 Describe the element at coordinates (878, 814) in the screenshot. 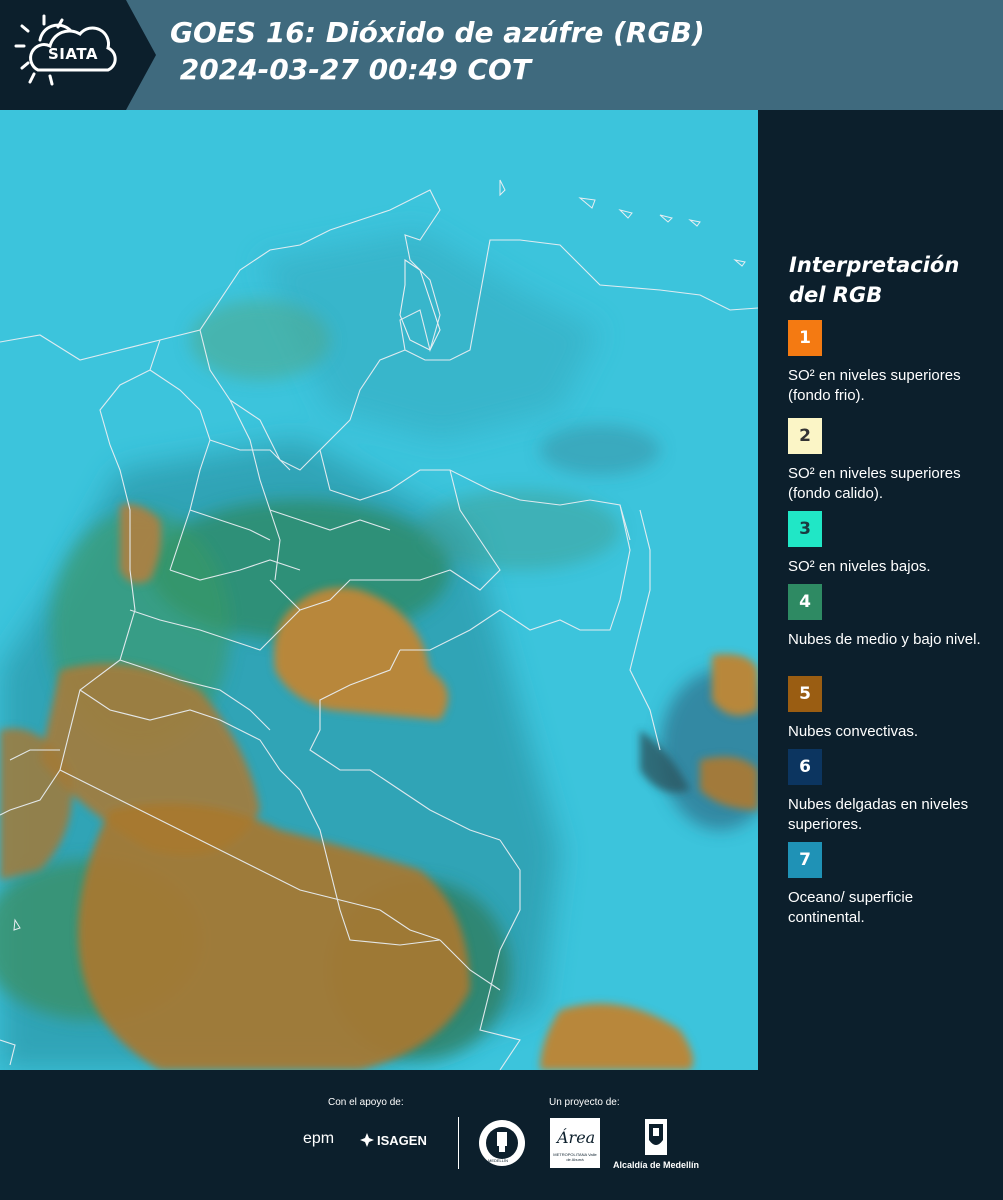

I see `legend-label-6: Nubes delgadas en niveles superiores.` at that location.